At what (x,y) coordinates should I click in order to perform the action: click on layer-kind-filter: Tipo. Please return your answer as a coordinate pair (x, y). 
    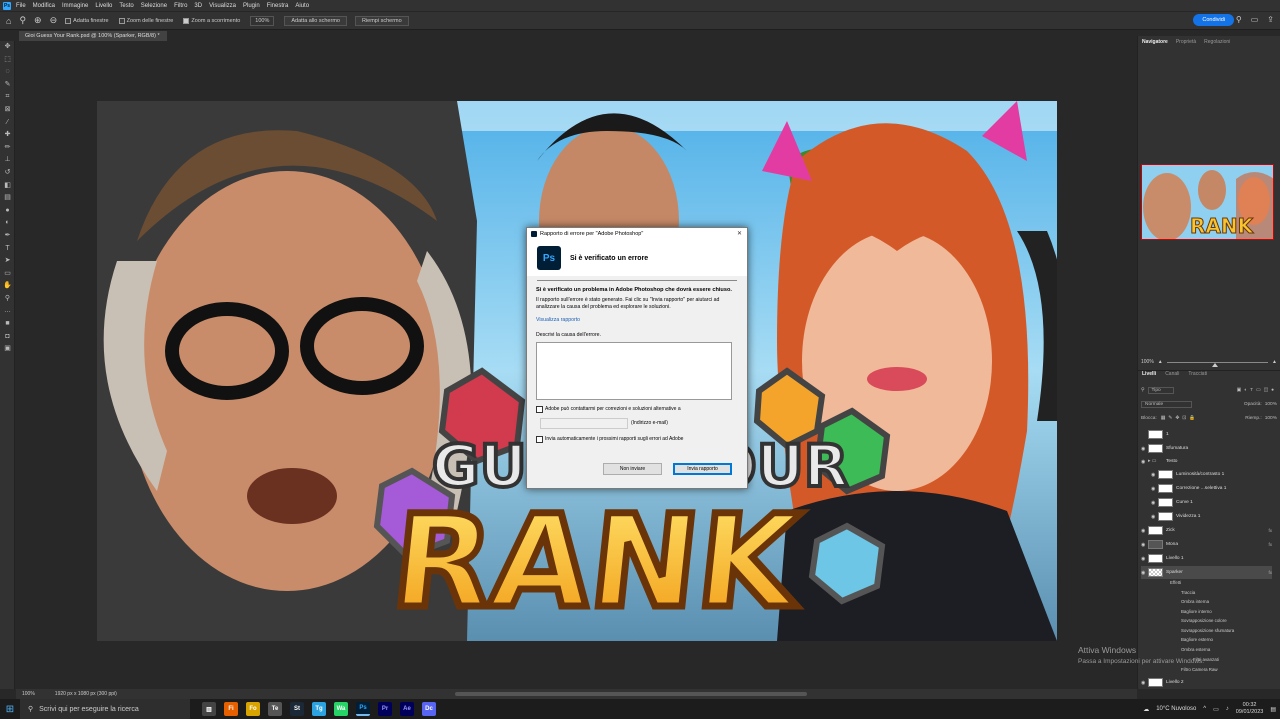
    Looking at the image, I should click on (1160, 390).